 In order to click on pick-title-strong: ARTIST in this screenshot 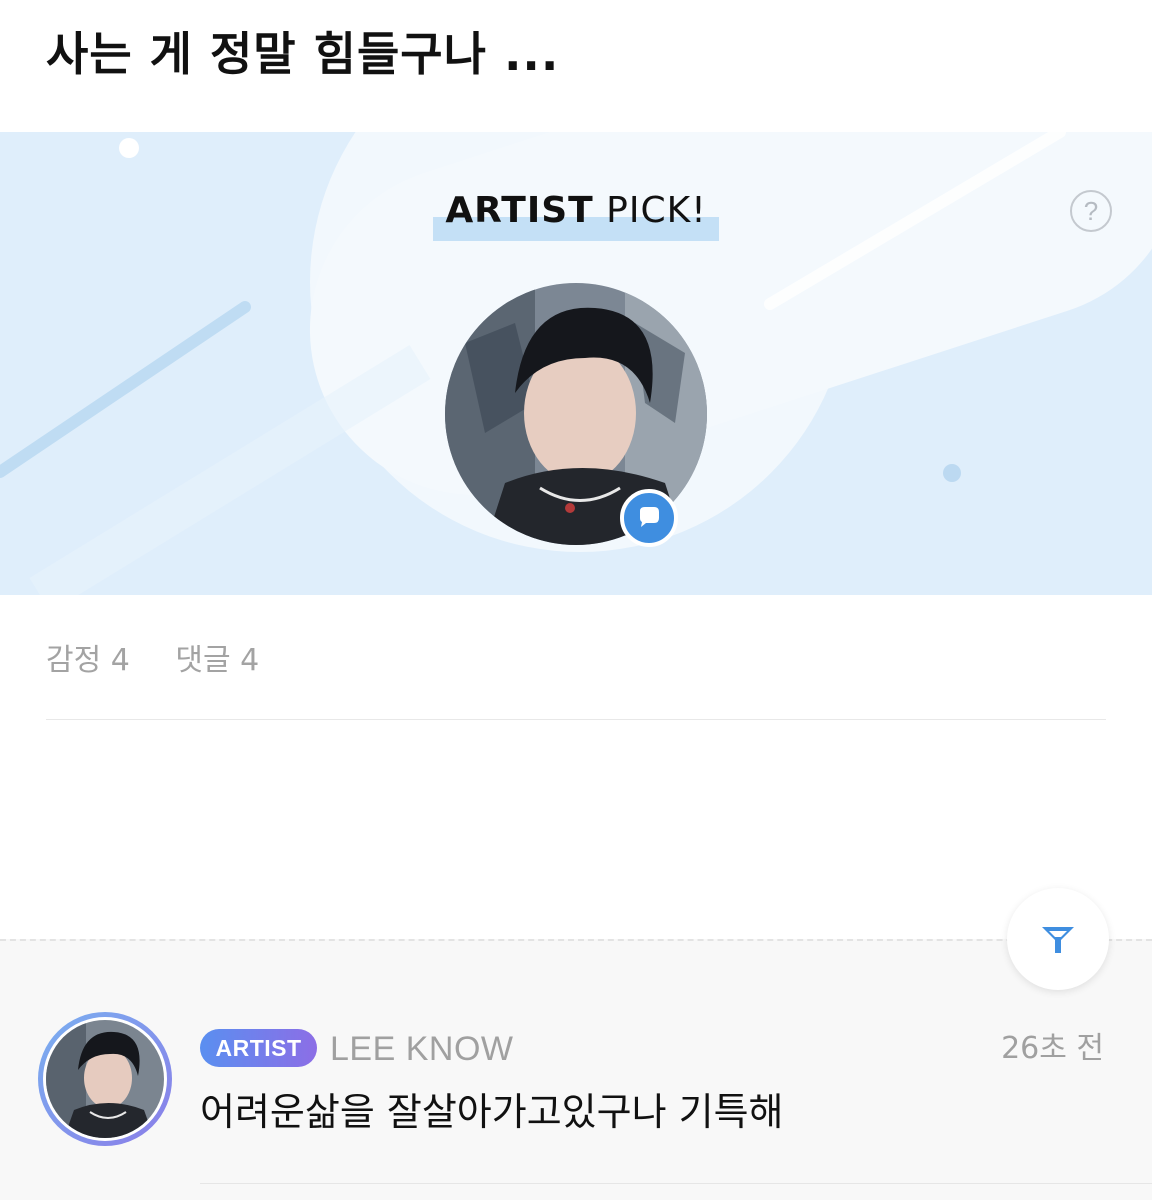, I will do `click(519, 210)`.